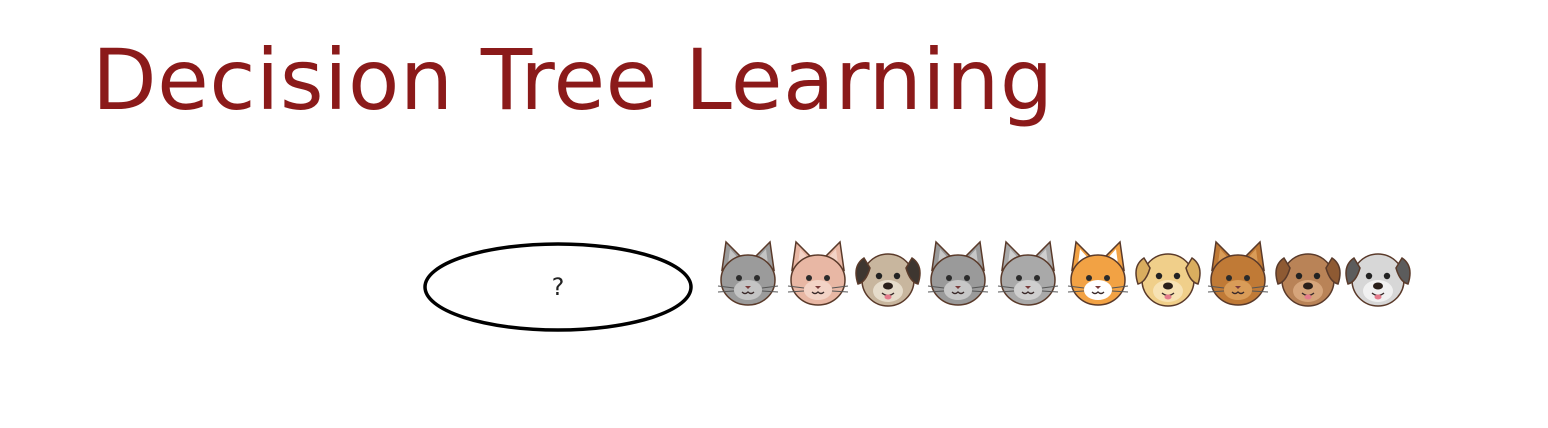 This screenshot has height=428, width=1548. I want to click on pink-folded-ear-cat-icon, so click(818, 273).